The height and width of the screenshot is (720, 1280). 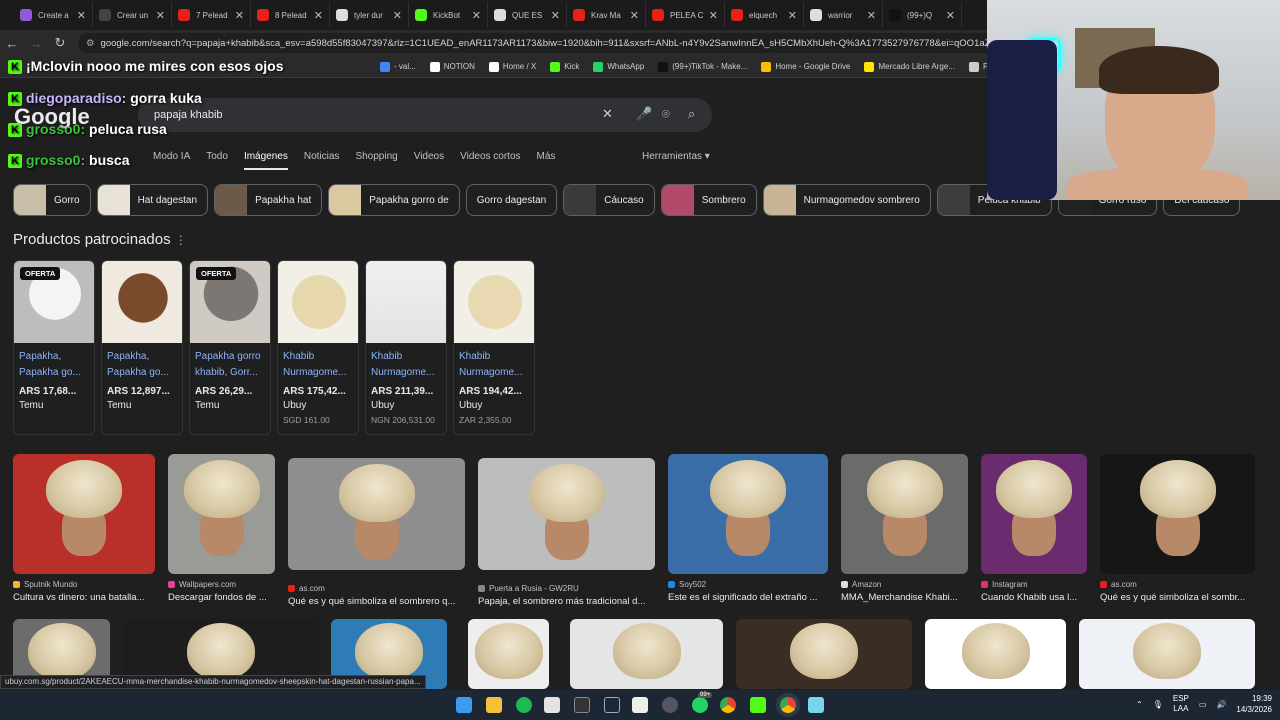 I want to click on forward-icon: →, so click(x=36, y=43).